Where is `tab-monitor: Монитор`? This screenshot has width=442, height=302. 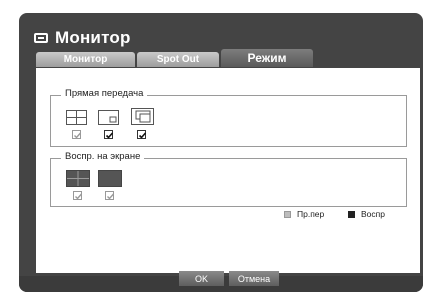 tab-monitor: Монитор is located at coordinates (85, 59).